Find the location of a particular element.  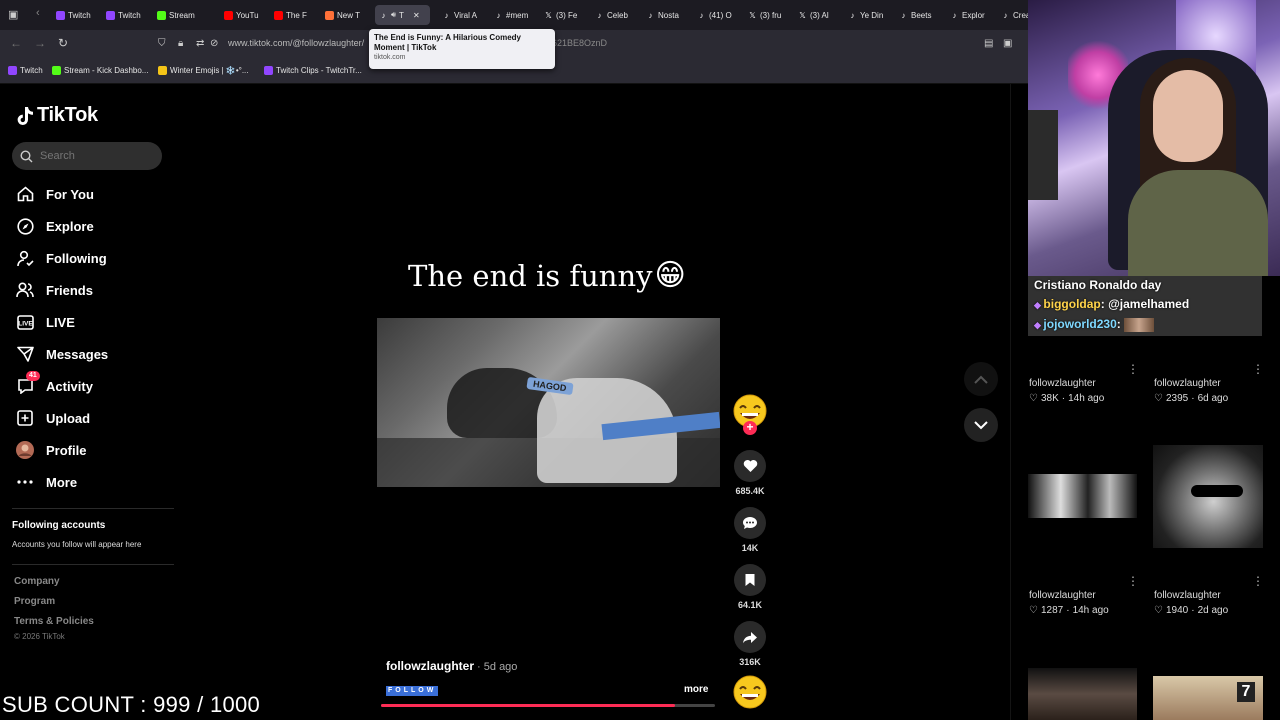

footer-link-terms: Terms & Policies is located at coordinates (54, 621).